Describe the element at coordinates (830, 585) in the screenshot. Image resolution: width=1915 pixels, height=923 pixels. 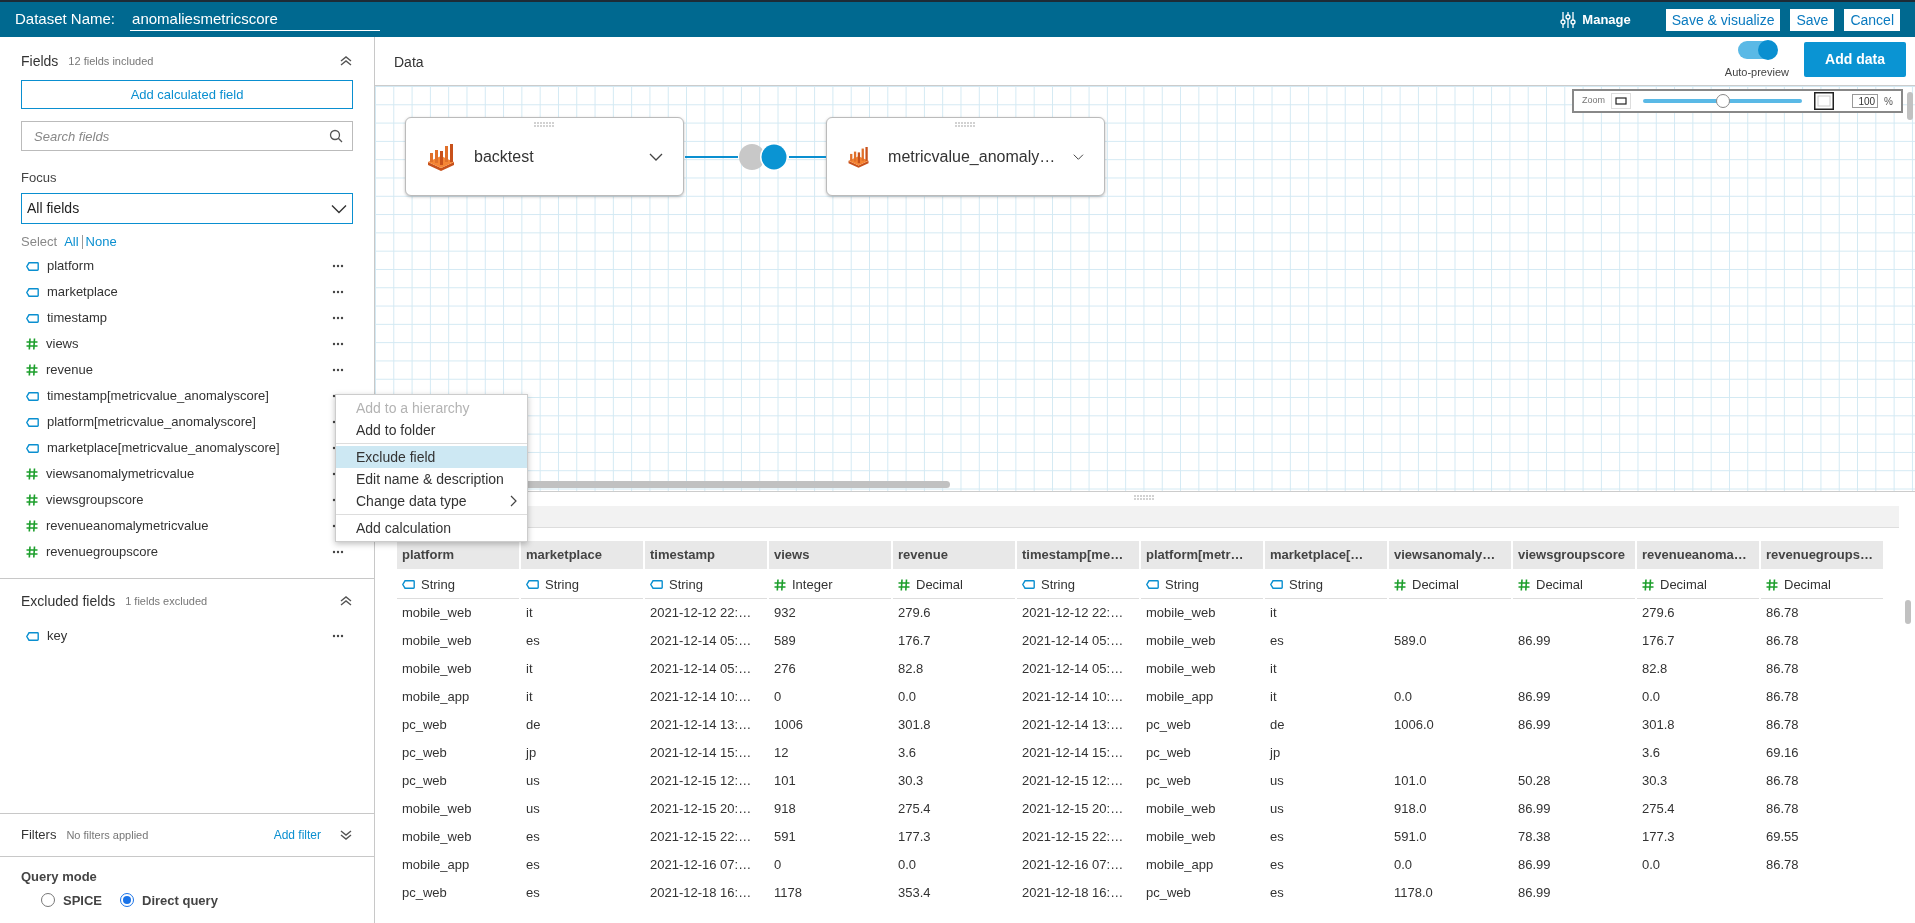
I see `column-type: Integer` at that location.